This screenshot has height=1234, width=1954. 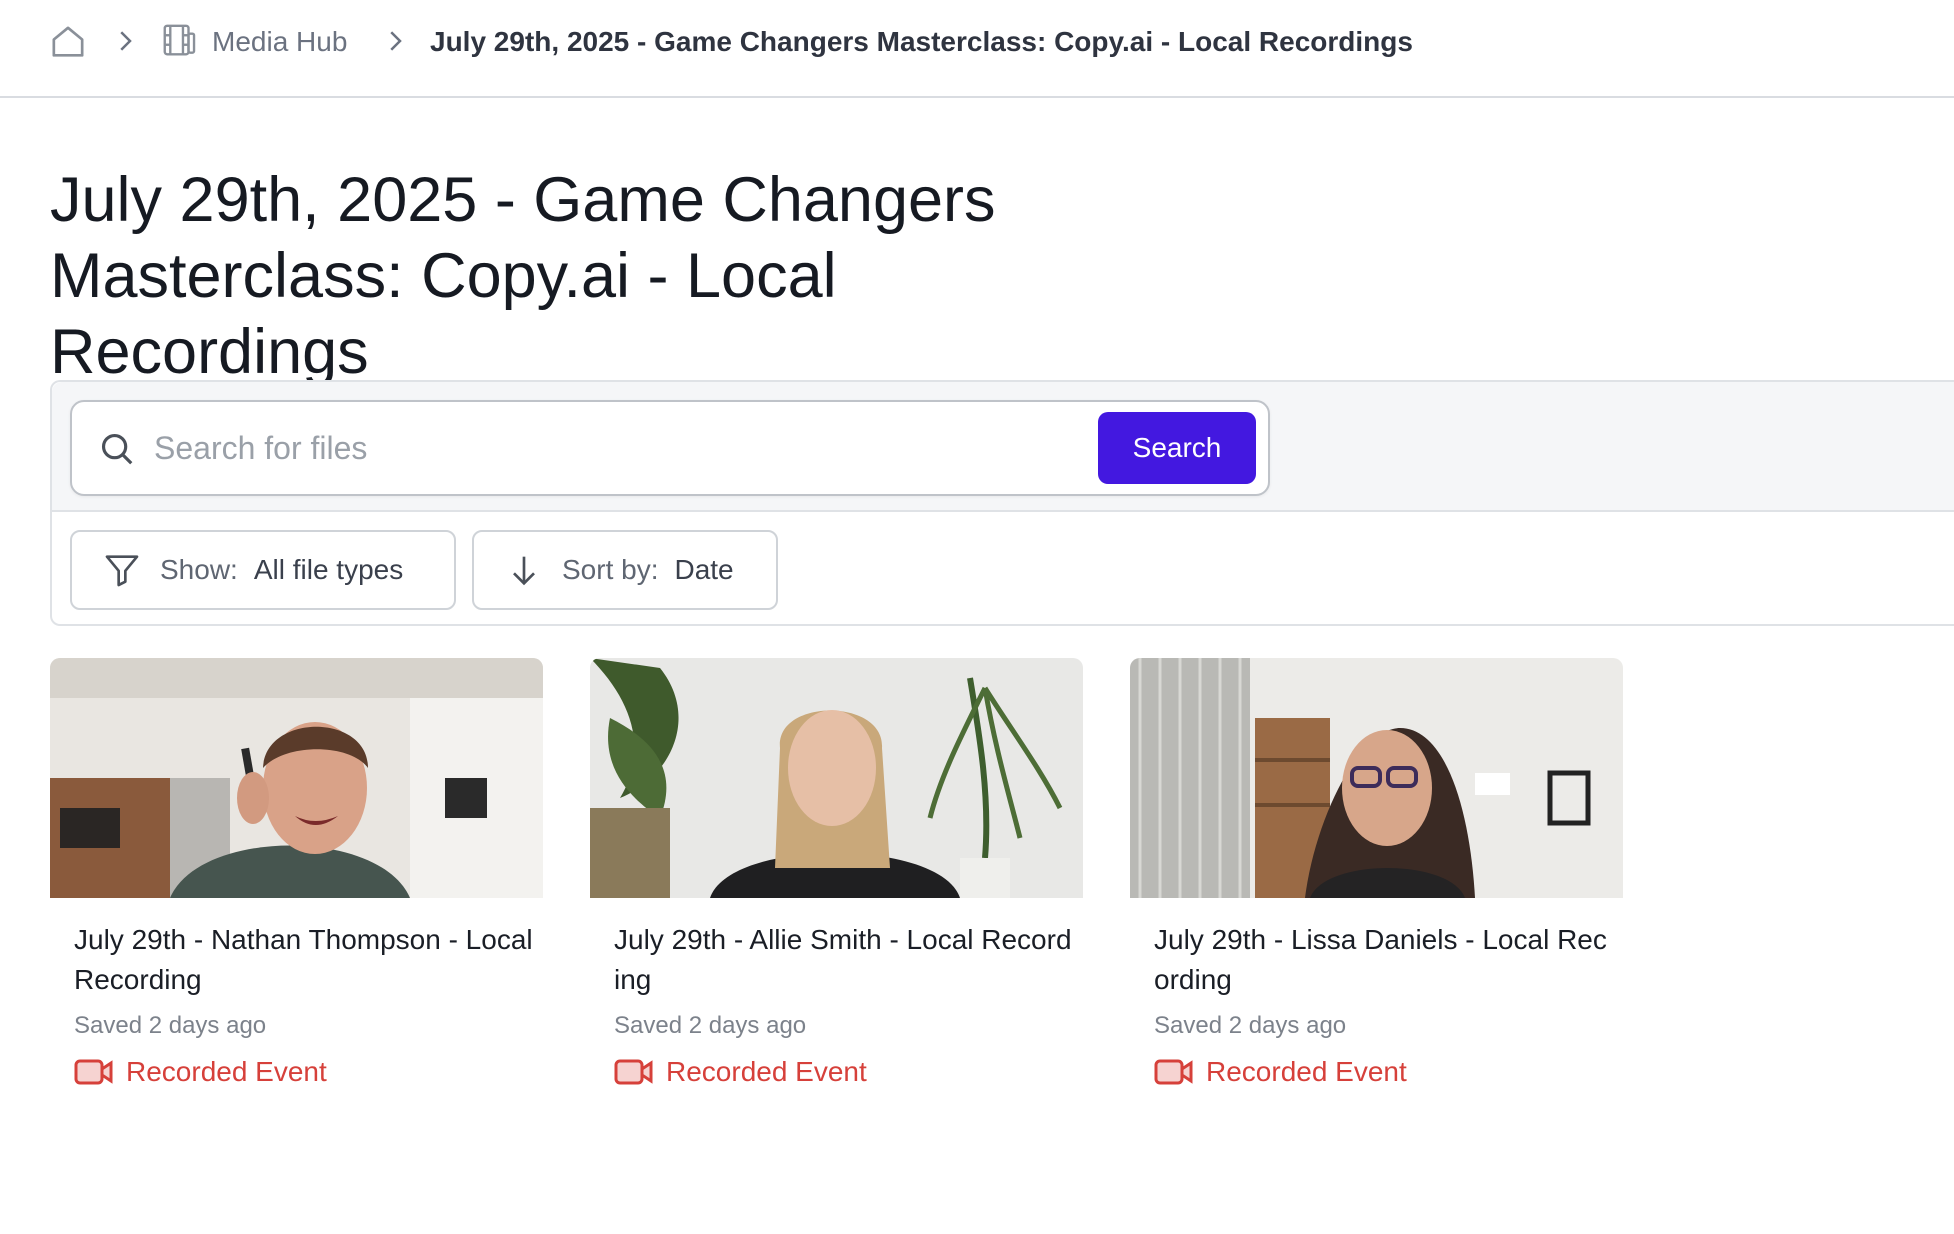 I want to click on search-button: Search, so click(x=1177, y=448).